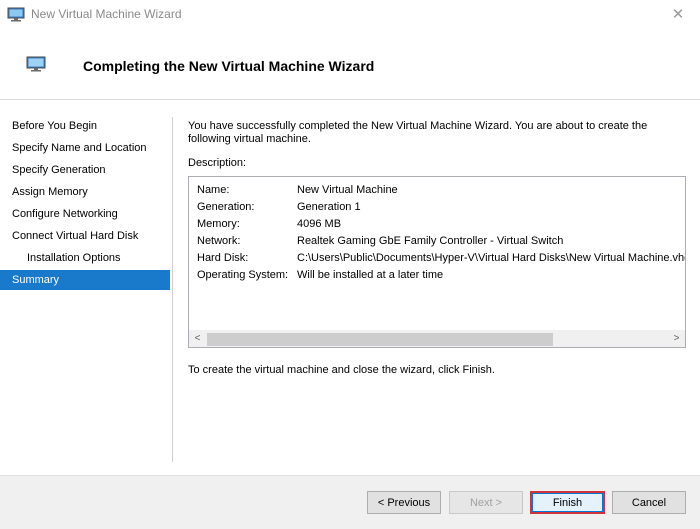 This screenshot has width=700, height=529. I want to click on previous-button: < Previous, so click(404, 502).